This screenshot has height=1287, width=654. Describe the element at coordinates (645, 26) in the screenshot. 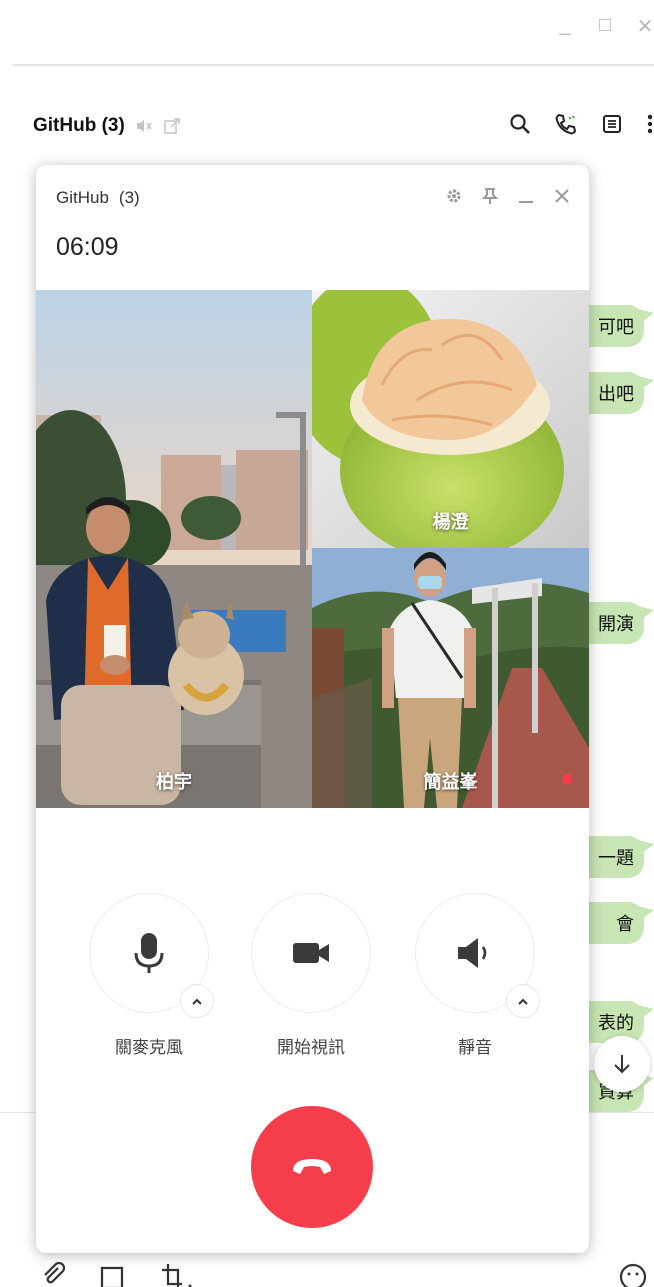

I see `close-icon: ✕` at that location.